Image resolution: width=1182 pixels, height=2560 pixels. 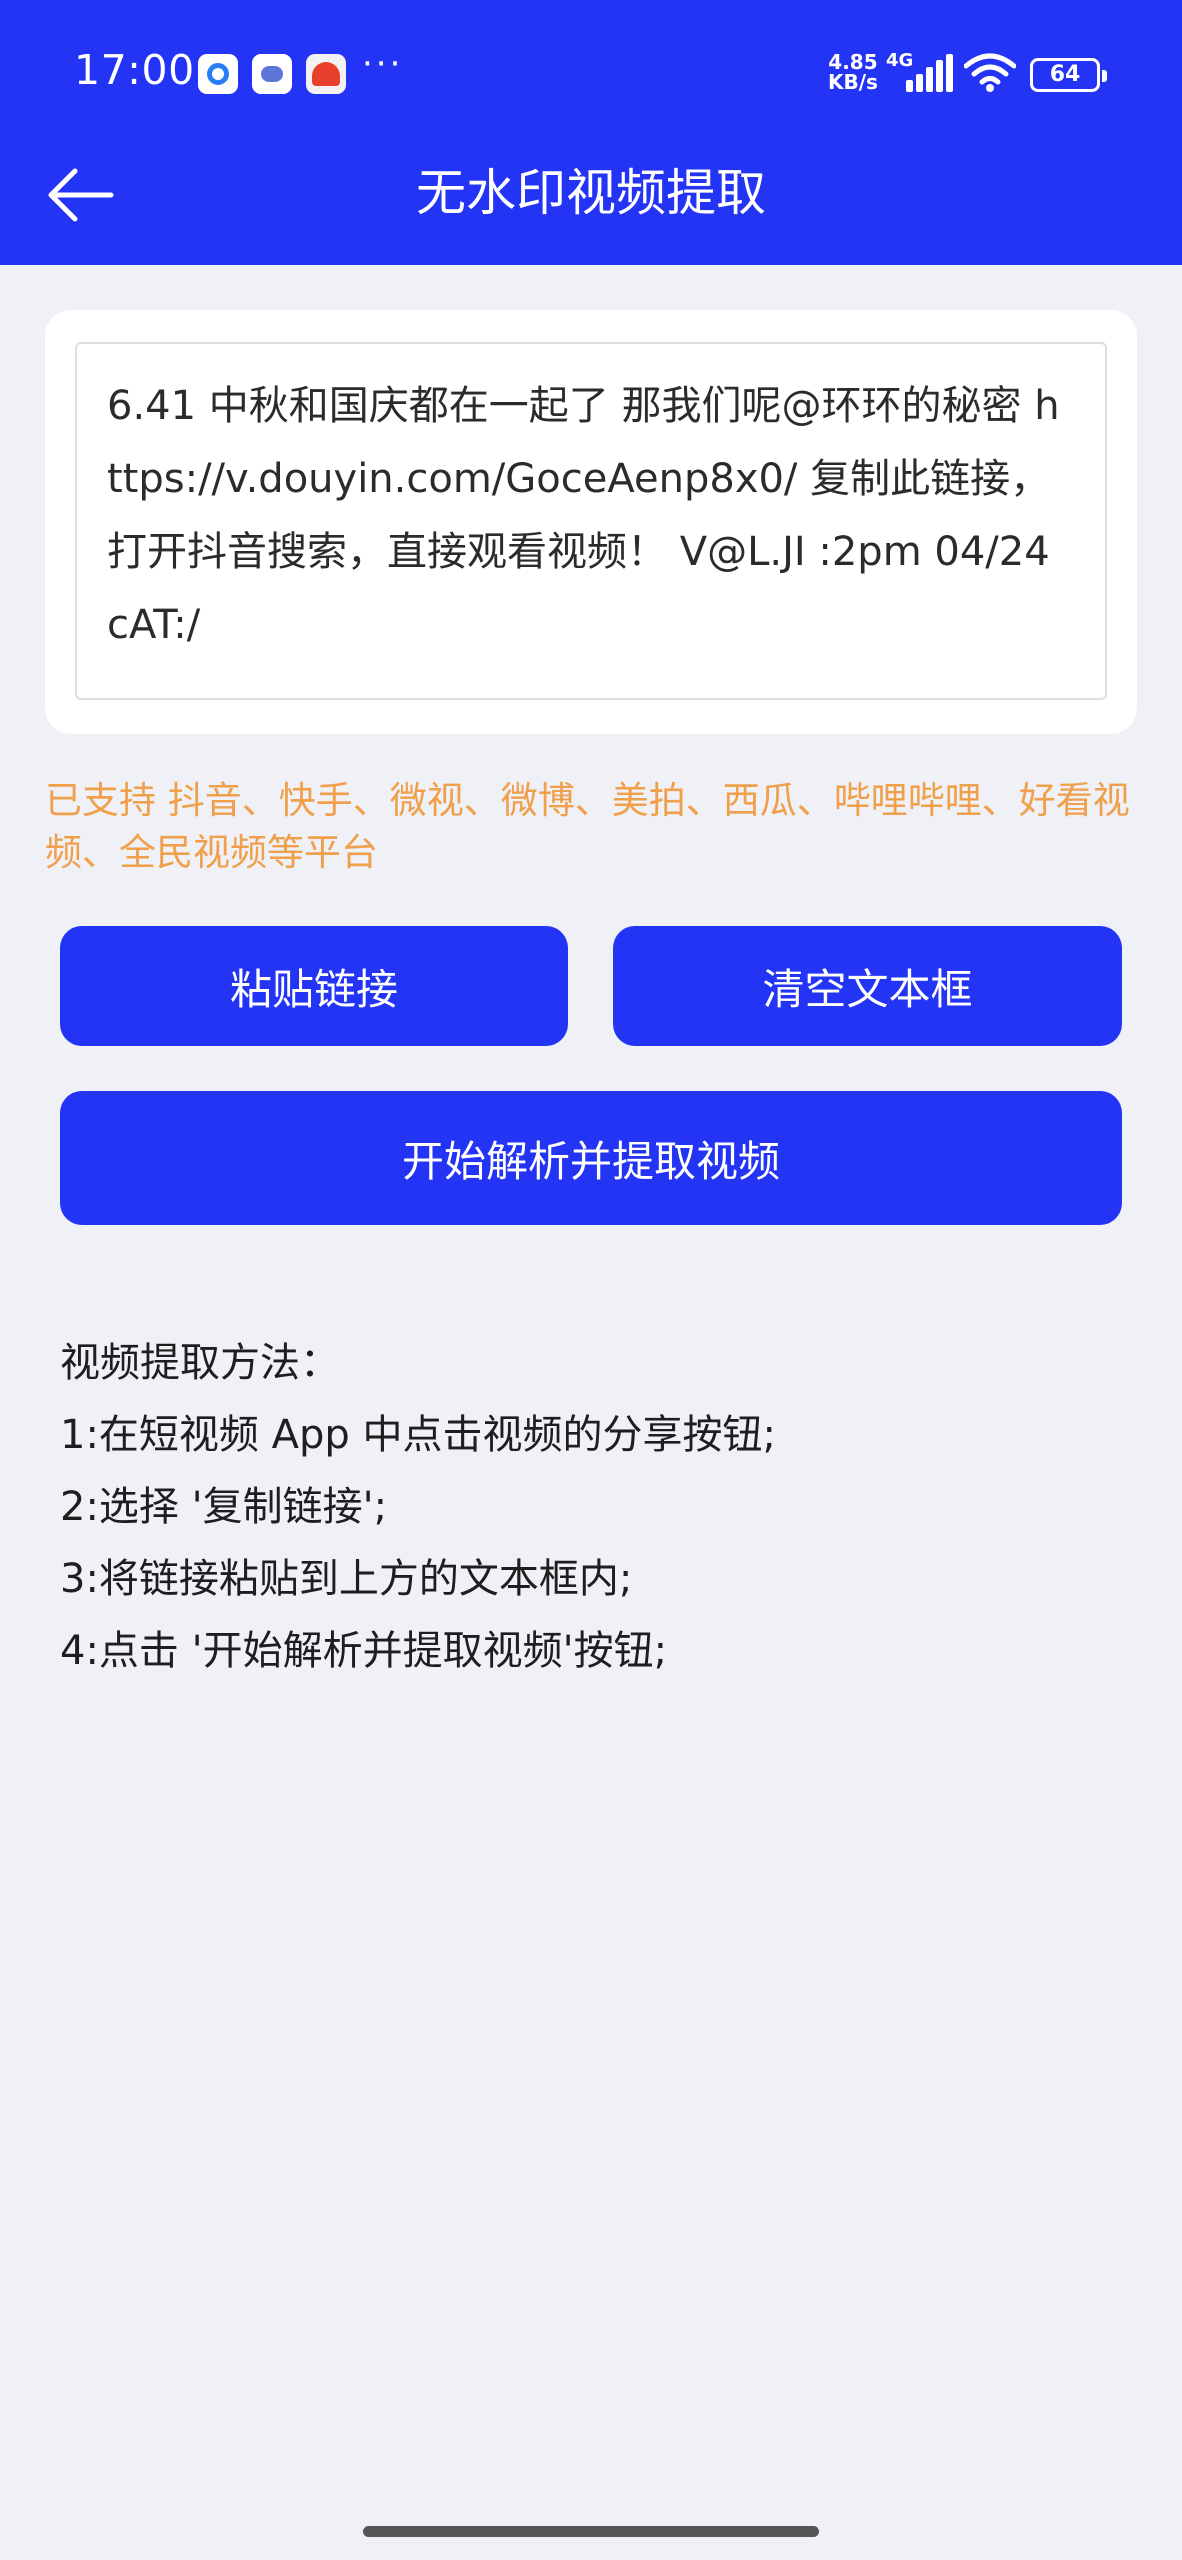 I want to click on supported-platforms-text: 已支持 抖音、快手、微视、微博、美拍、西瓜、哔哩哔哩、好看视频、全民视频等平台, so click(x=587, y=826).